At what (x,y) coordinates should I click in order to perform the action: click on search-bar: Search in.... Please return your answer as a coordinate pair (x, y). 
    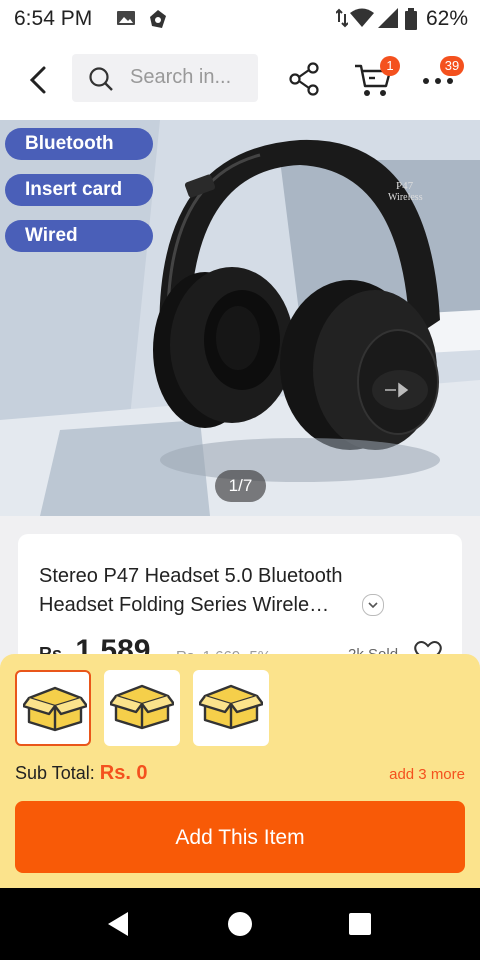
    Looking at the image, I should click on (165, 78).